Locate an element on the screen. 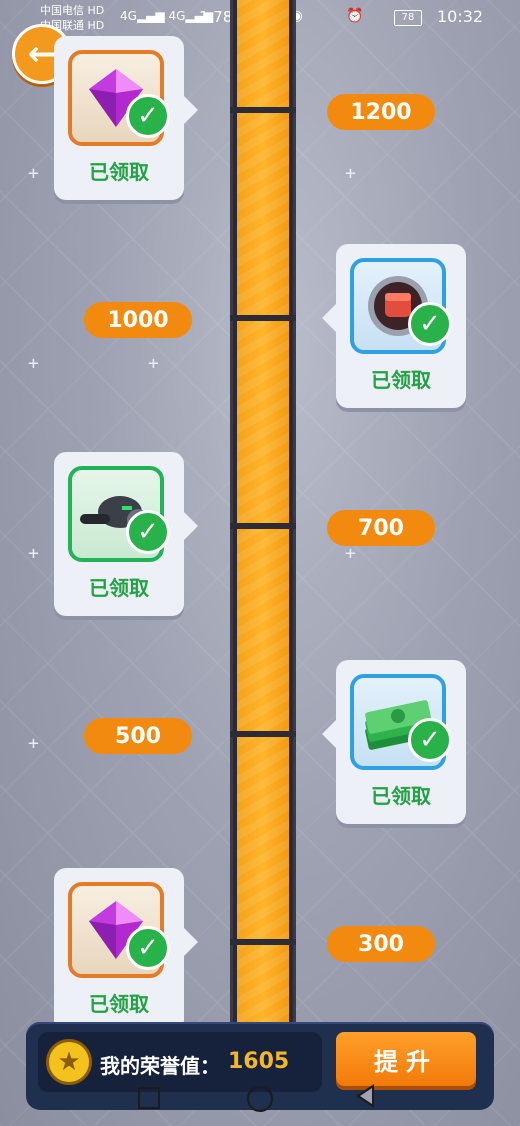 Image resolution: width=520 pixels, height=1126 pixels. system-nav-bar is located at coordinates (260, 1098).